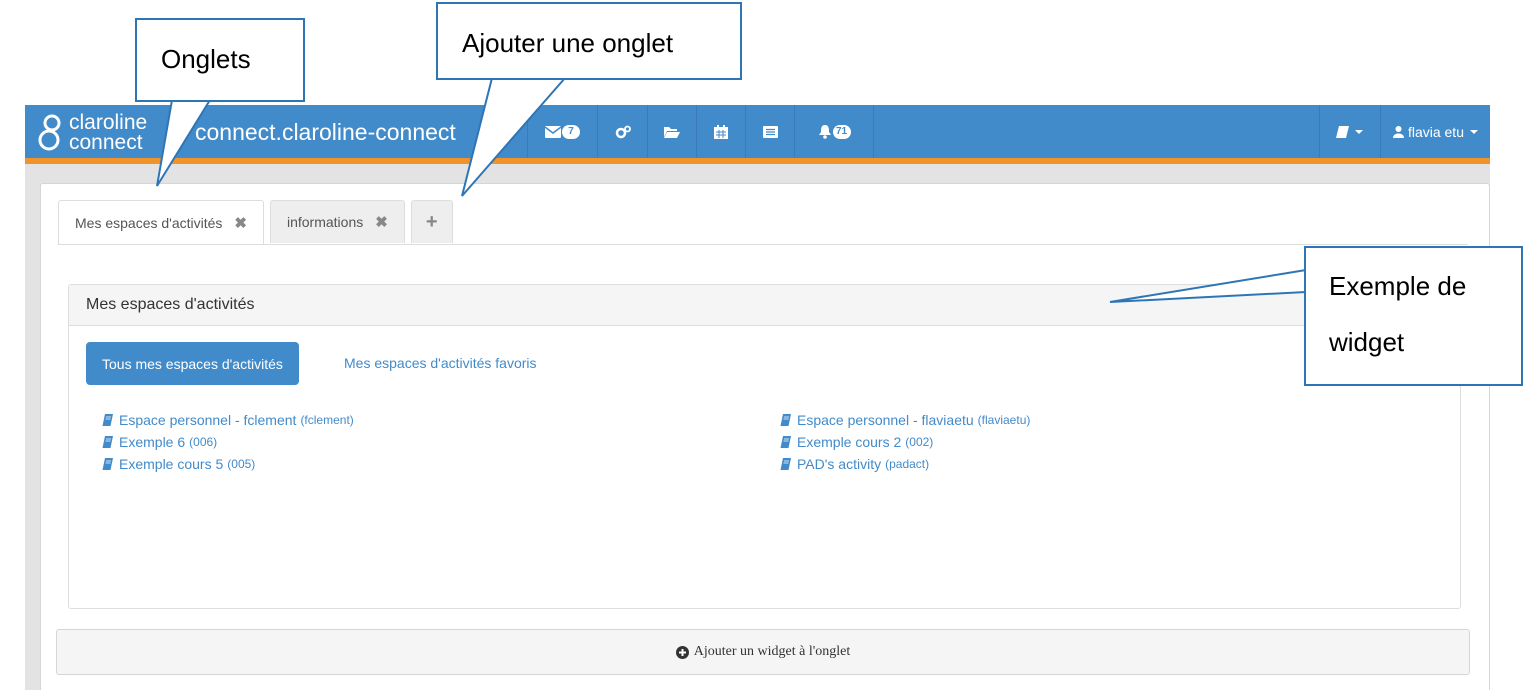 The width and height of the screenshot is (1540, 690). What do you see at coordinates (206, 59) in the screenshot?
I see `callout-onglets-text: Onglets` at bounding box center [206, 59].